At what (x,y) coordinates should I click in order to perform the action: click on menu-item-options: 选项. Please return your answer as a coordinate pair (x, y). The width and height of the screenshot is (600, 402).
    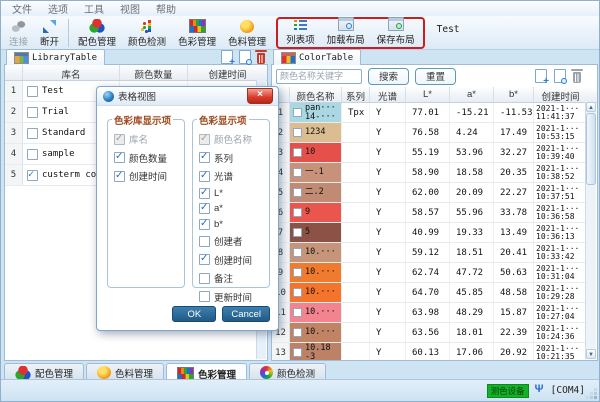
    Looking at the image, I should click on (58, 8).